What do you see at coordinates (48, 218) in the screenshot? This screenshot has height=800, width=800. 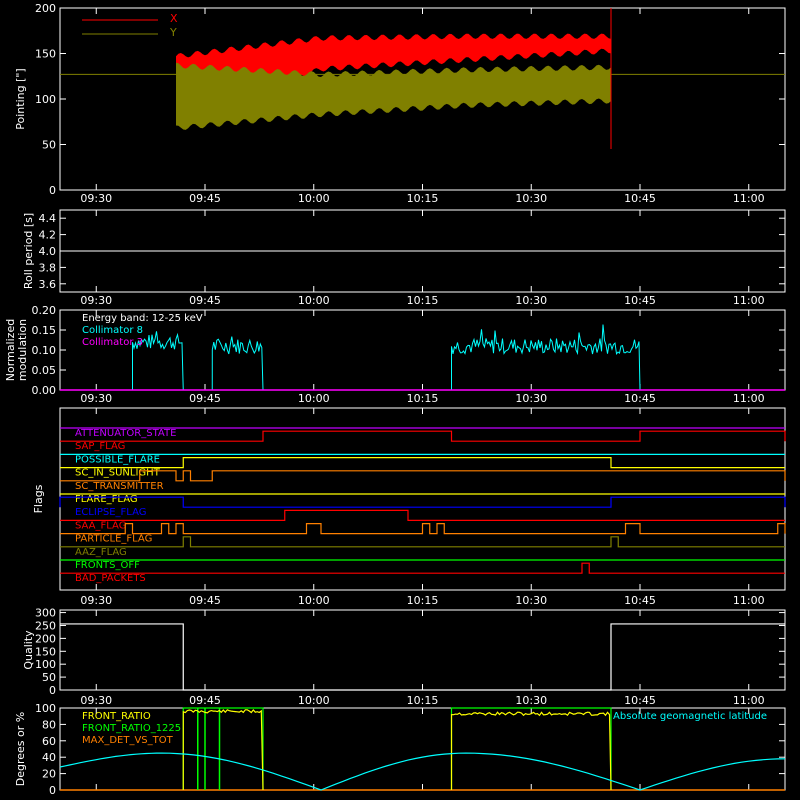 I see `y-tick-label: 4.4` at bounding box center [48, 218].